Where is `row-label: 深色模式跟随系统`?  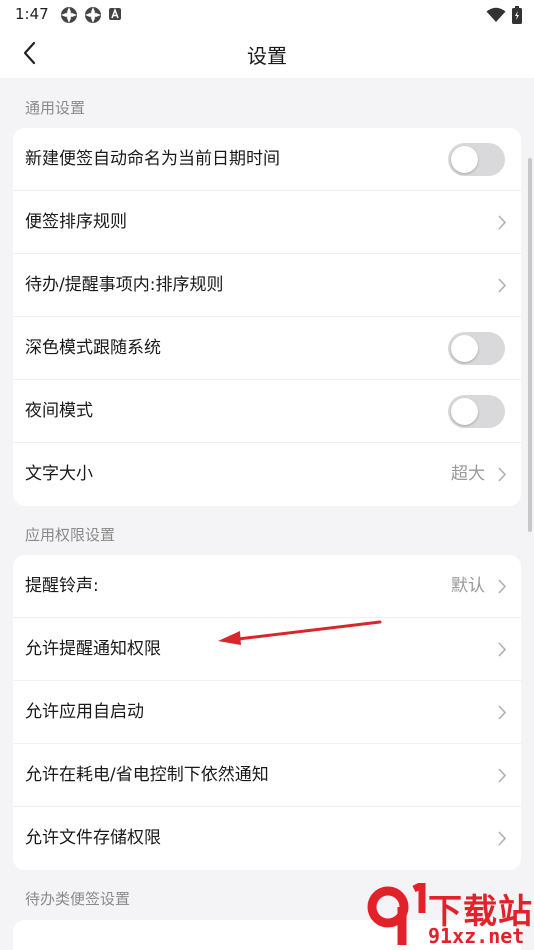 row-label: 深色模式跟随系统 is located at coordinates (93, 348).